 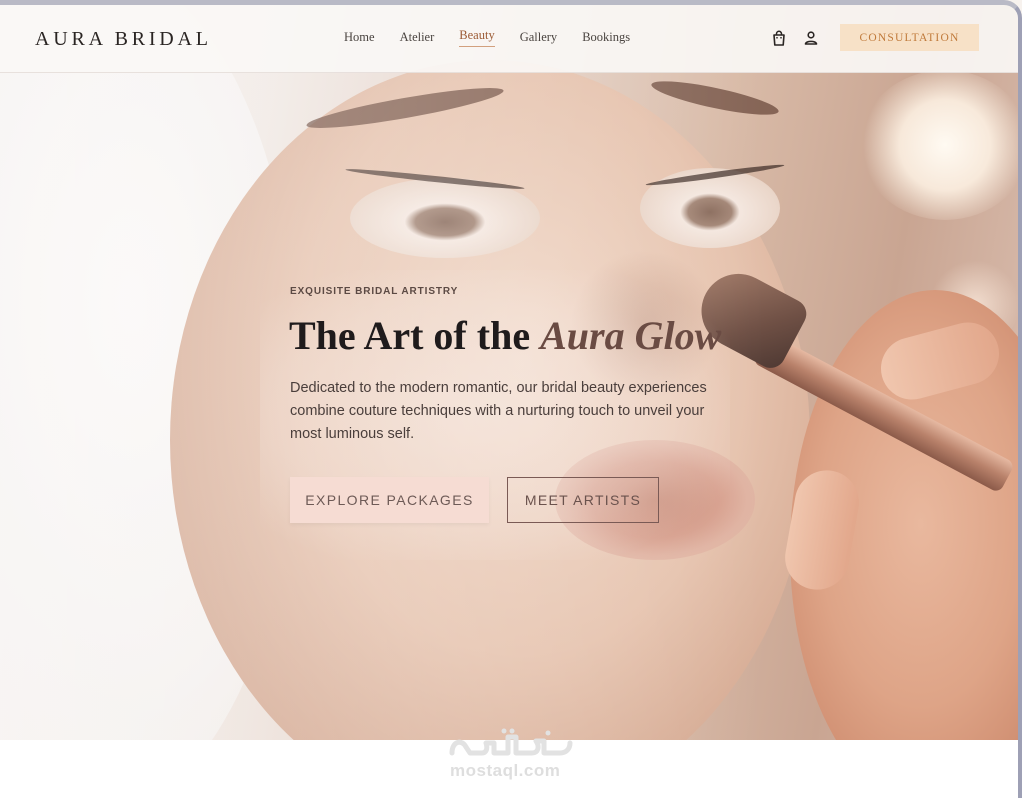 I want to click on watermark-text: mostaql.com, so click(x=505, y=770).